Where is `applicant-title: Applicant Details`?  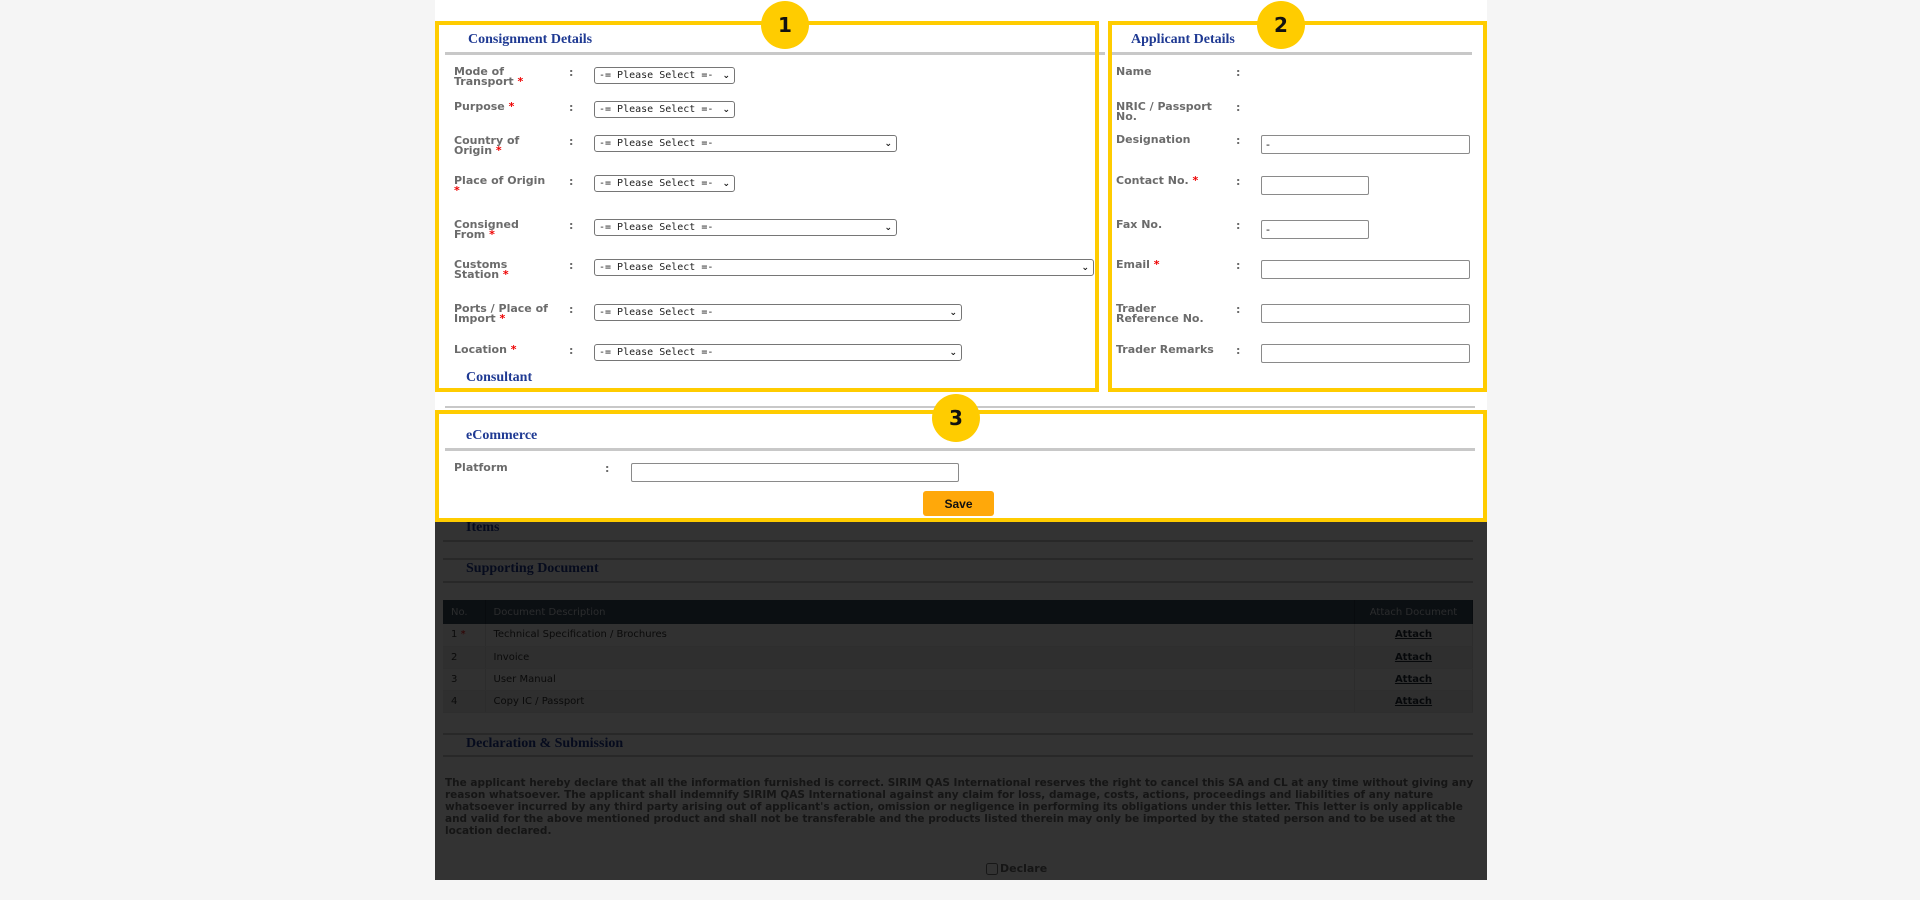 applicant-title: Applicant Details is located at coordinates (1183, 39).